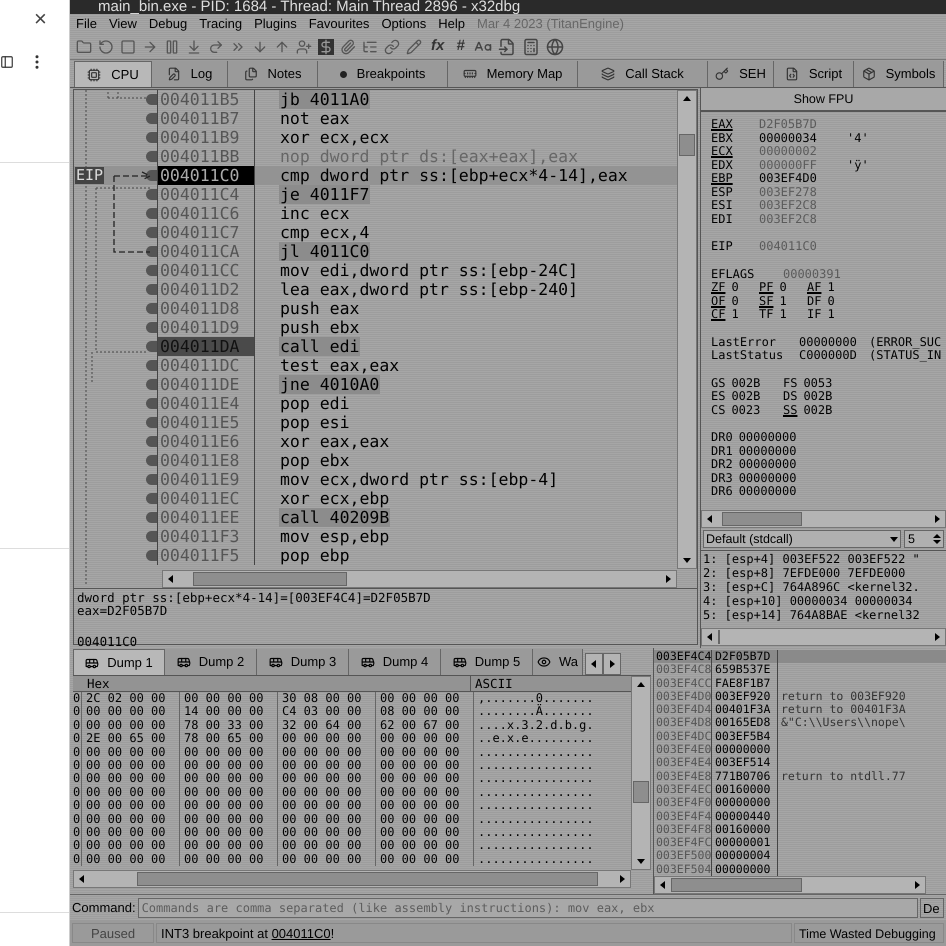  I want to click on menu-item: Help, so click(451, 24).